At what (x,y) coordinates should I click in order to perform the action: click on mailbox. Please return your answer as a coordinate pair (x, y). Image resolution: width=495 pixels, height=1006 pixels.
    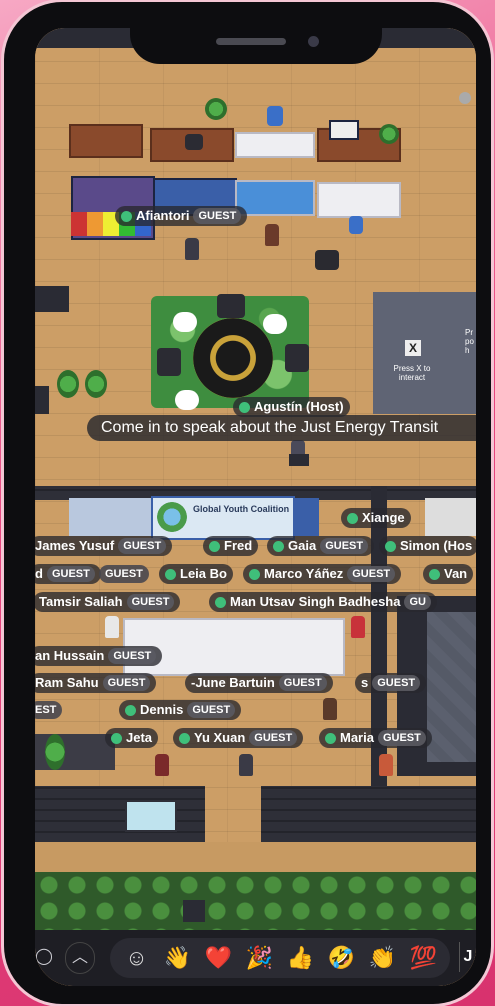
    Looking at the image, I should click on (194, 911).